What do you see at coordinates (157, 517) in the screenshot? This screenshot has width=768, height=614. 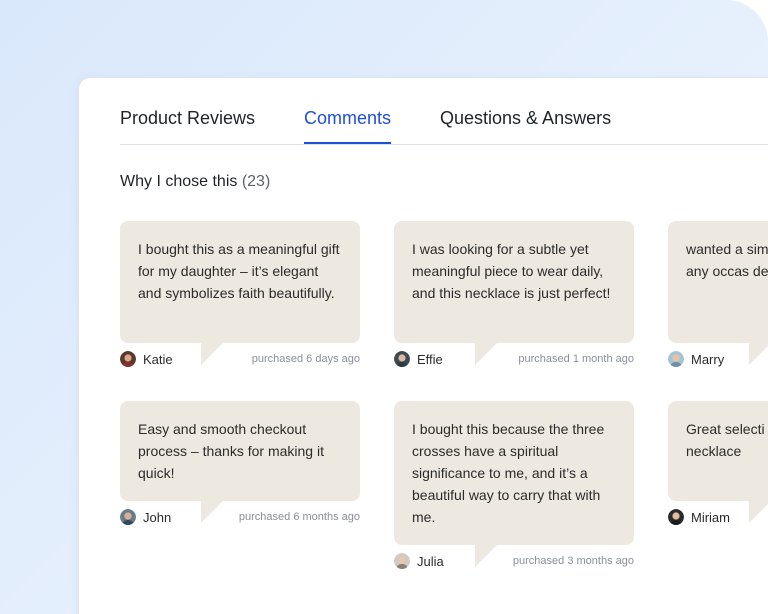 I see `reviewer-name: John` at bounding box center [157, 517].